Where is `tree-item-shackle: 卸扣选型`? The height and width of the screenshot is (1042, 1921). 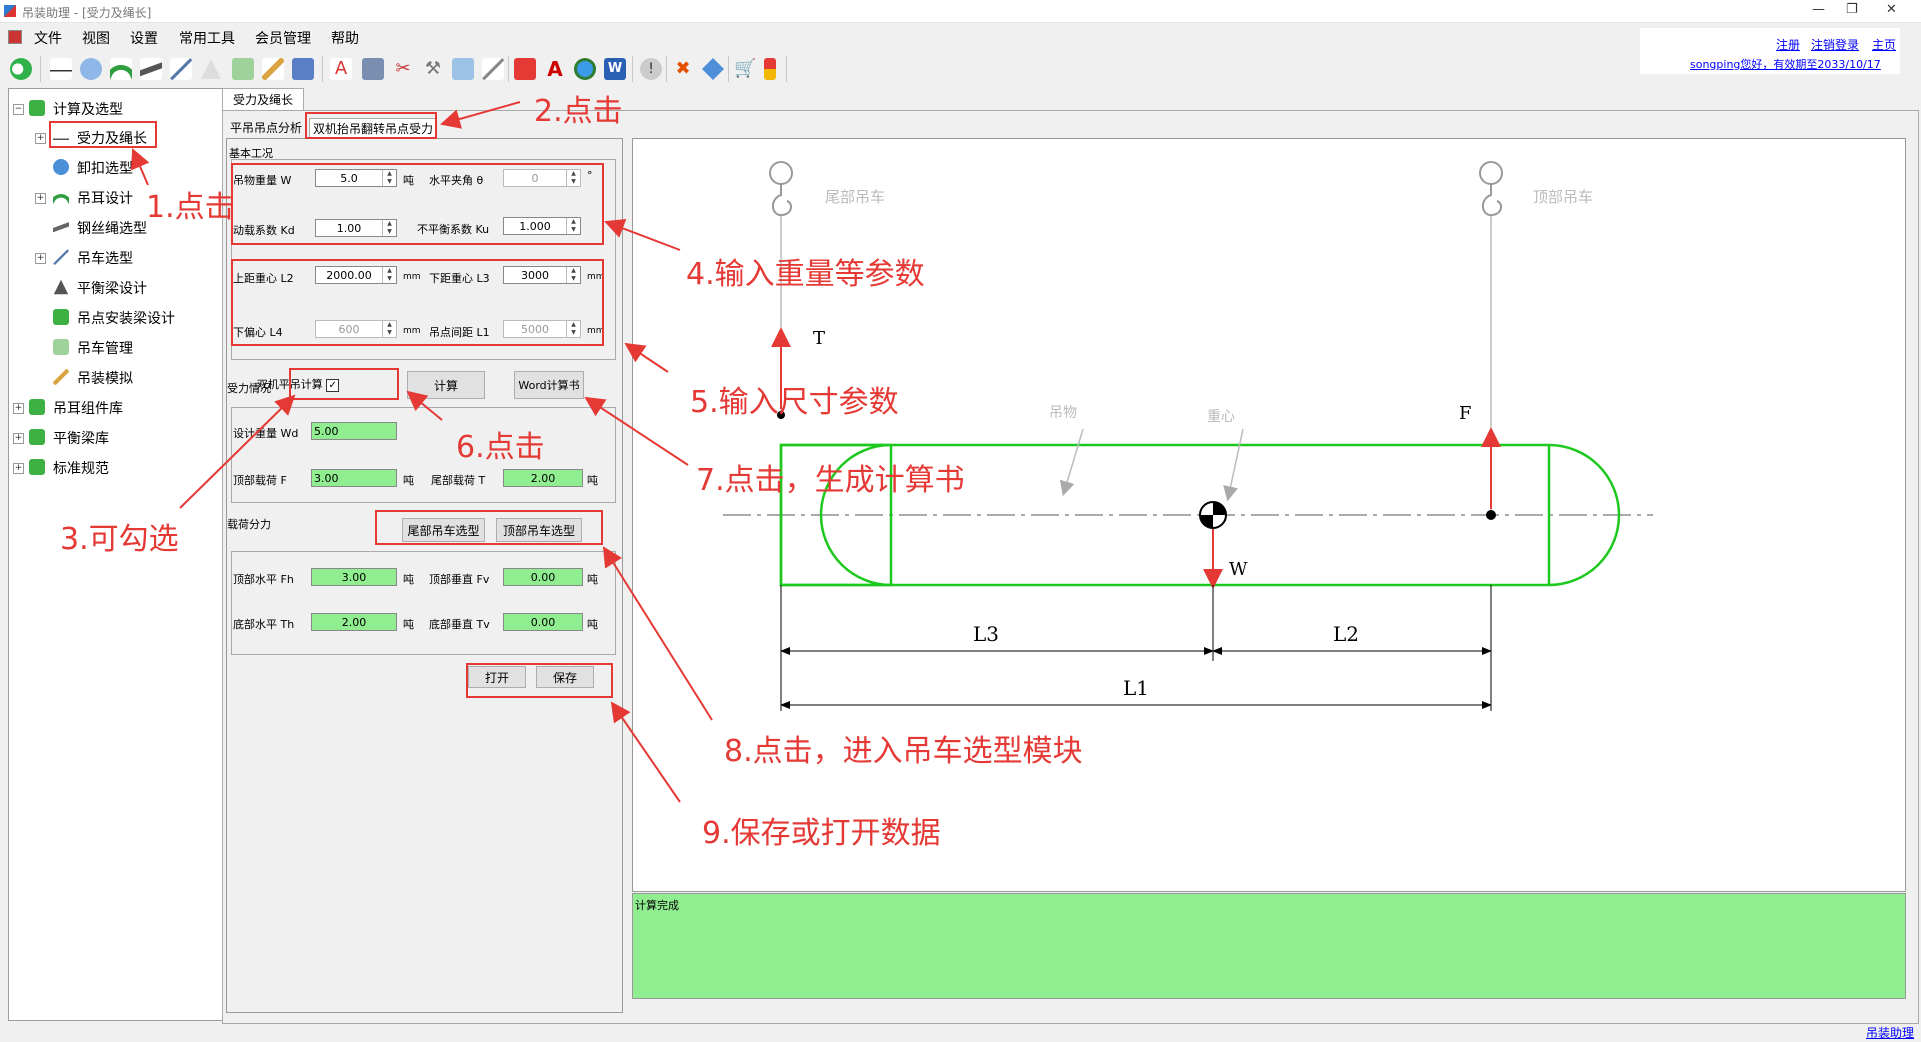 tree-item-shackle: 卸扣选型 is located at coordinates (105, 168).